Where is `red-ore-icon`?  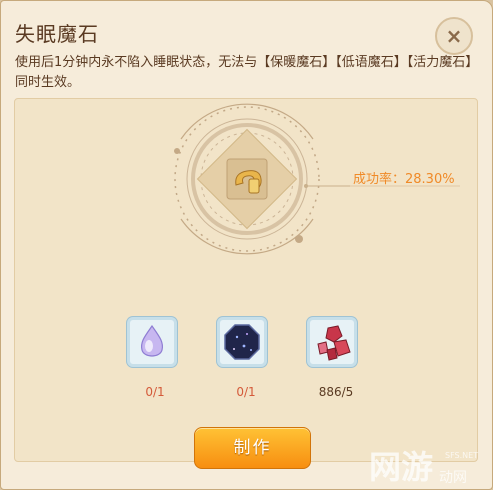 red-ore-icon is located at coordinates (334, 343).